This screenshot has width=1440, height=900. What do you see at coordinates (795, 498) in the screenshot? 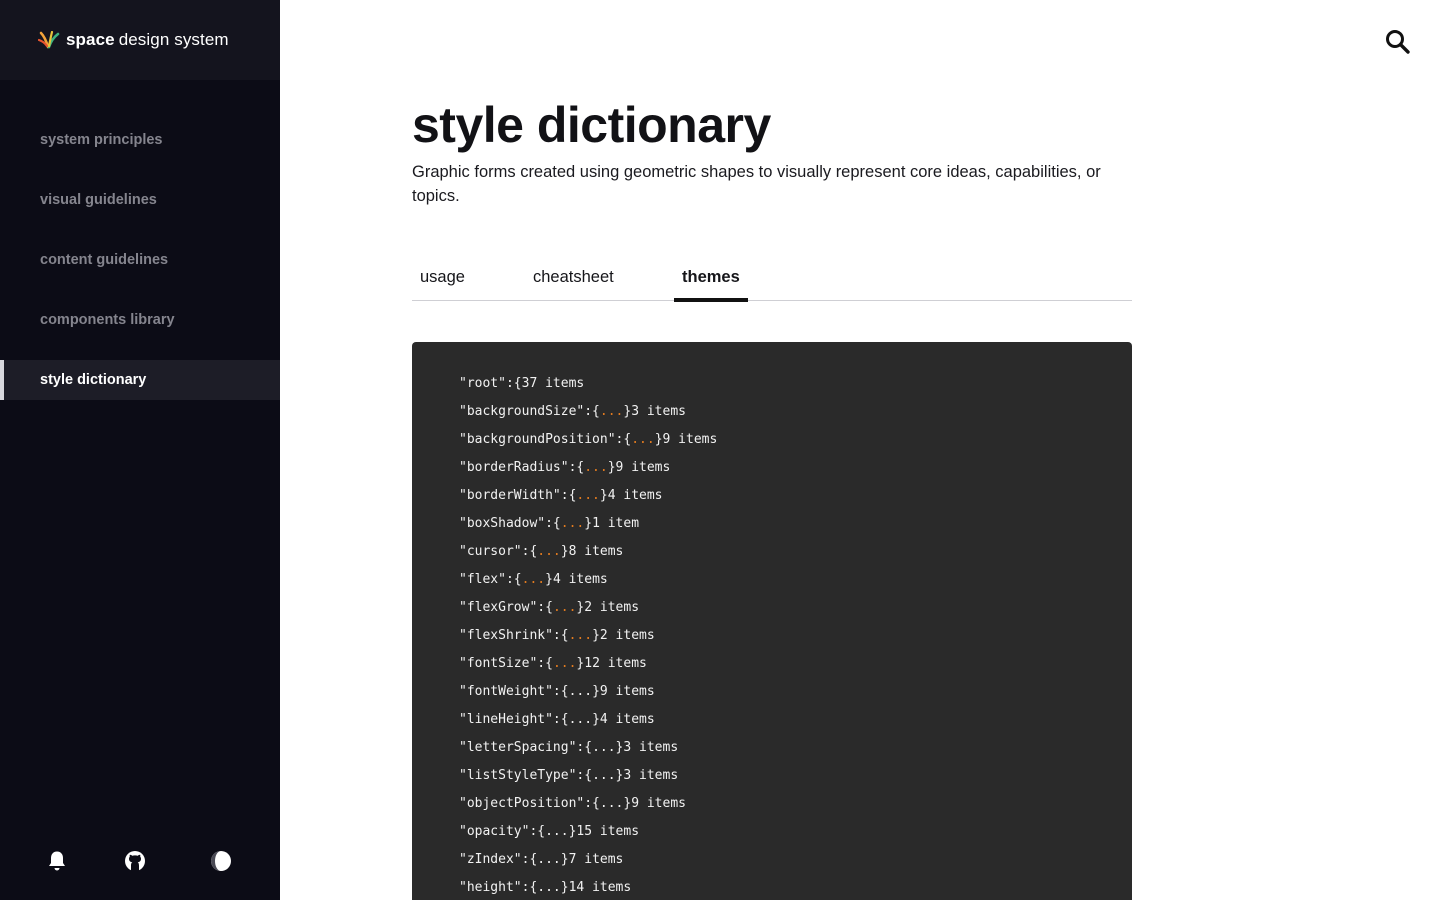
I see `json-object-line: "borderWidth":{...}4 items` at bounding box center [795, 498].